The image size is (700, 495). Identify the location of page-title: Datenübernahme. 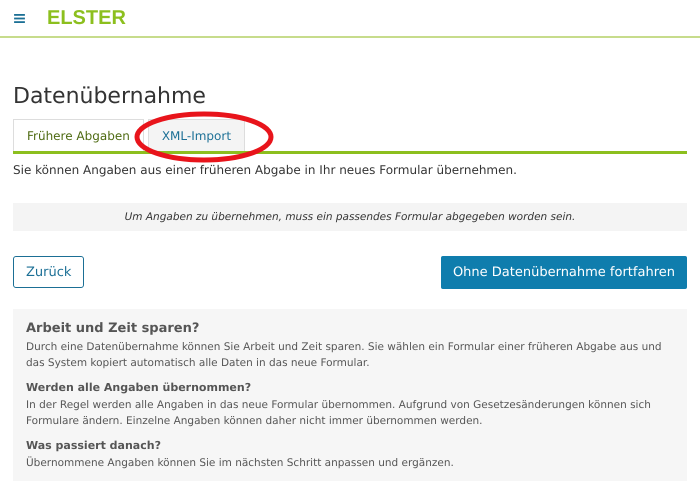
(110, 96).